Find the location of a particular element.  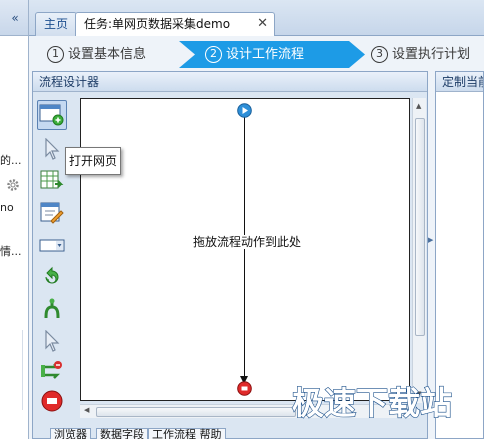

action-toolbox is located at coordinates (54, 255).